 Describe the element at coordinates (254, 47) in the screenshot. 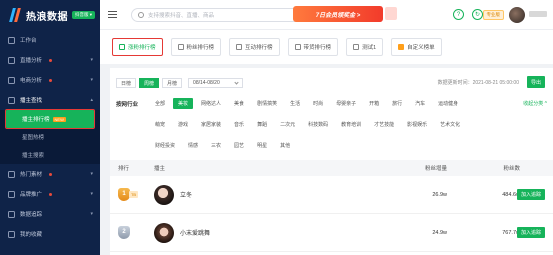

I see `tab-interaction: 互动排行榜` at that location.